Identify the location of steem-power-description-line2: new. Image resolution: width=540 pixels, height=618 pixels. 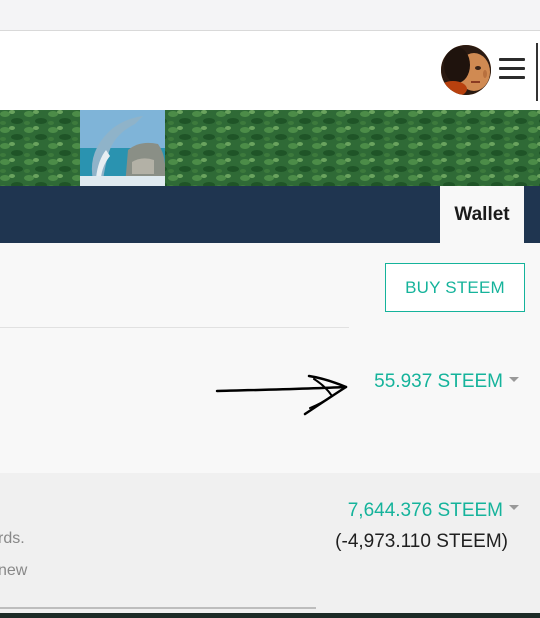
(14, 570).